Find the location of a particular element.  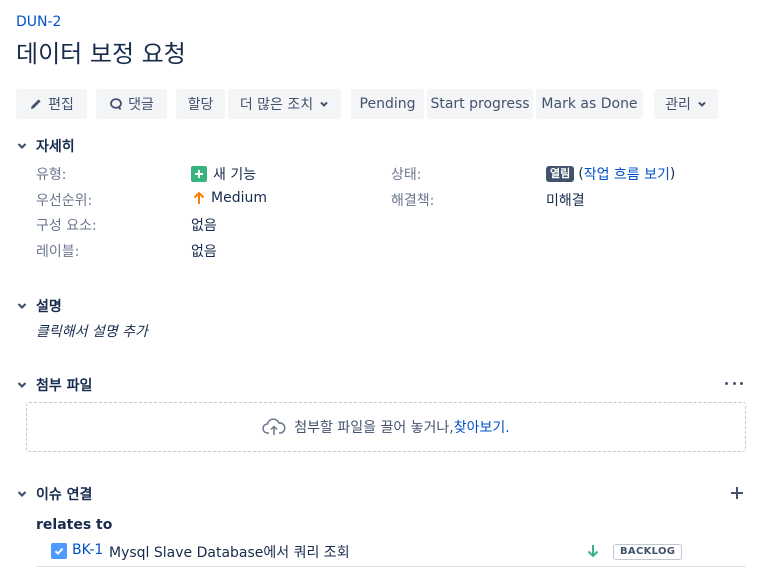

comment-button: 댓글 is located at coordinates (131, 104).